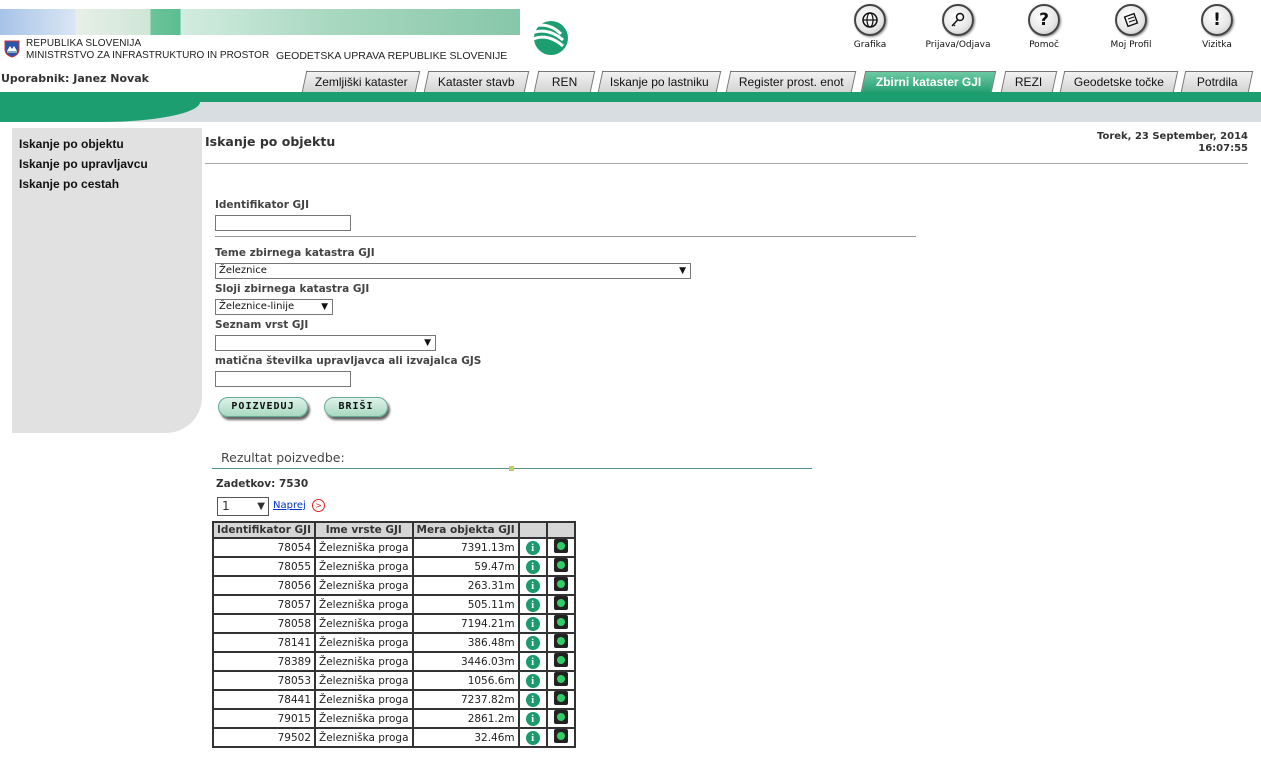  I want to click on vrste-label: Seznam vrst GJI, so click(262, 325).